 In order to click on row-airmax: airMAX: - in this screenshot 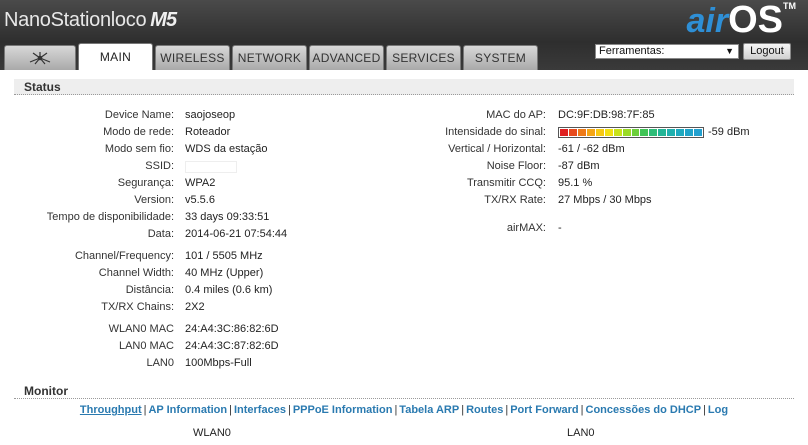, I will do `click(404, 229)`.